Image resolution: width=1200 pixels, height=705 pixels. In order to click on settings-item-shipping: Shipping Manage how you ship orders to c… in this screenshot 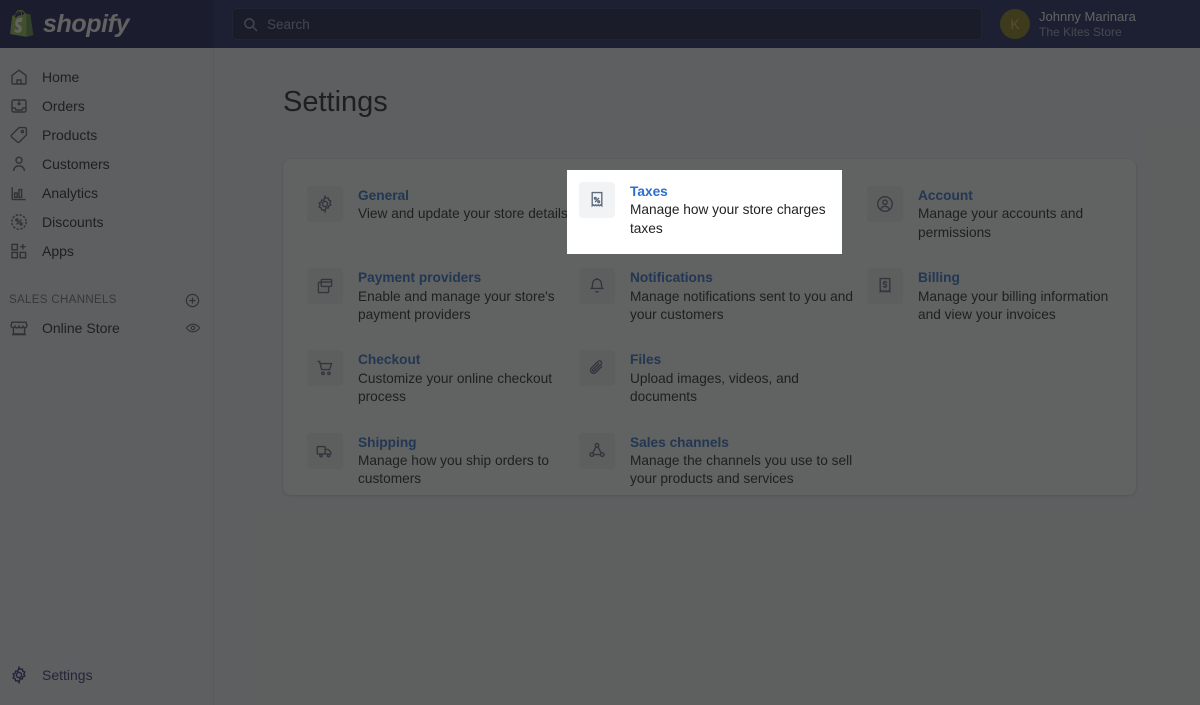, I will do `click(443, 466)`.